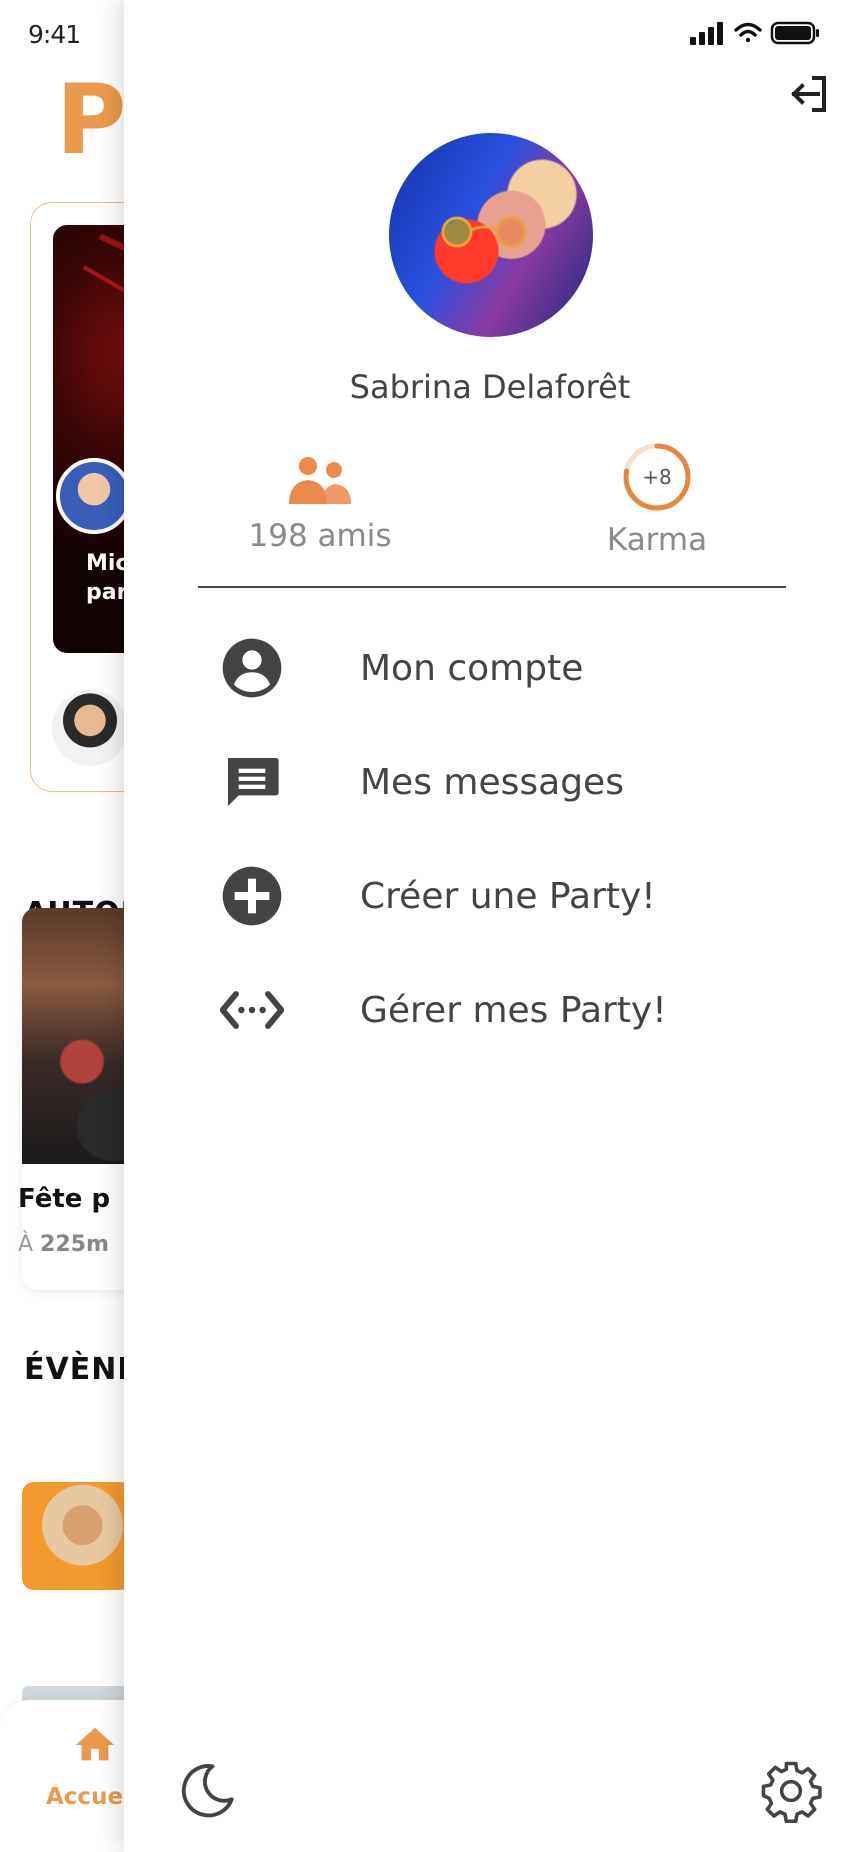  I want to click on status-icons, so click(754, 33).